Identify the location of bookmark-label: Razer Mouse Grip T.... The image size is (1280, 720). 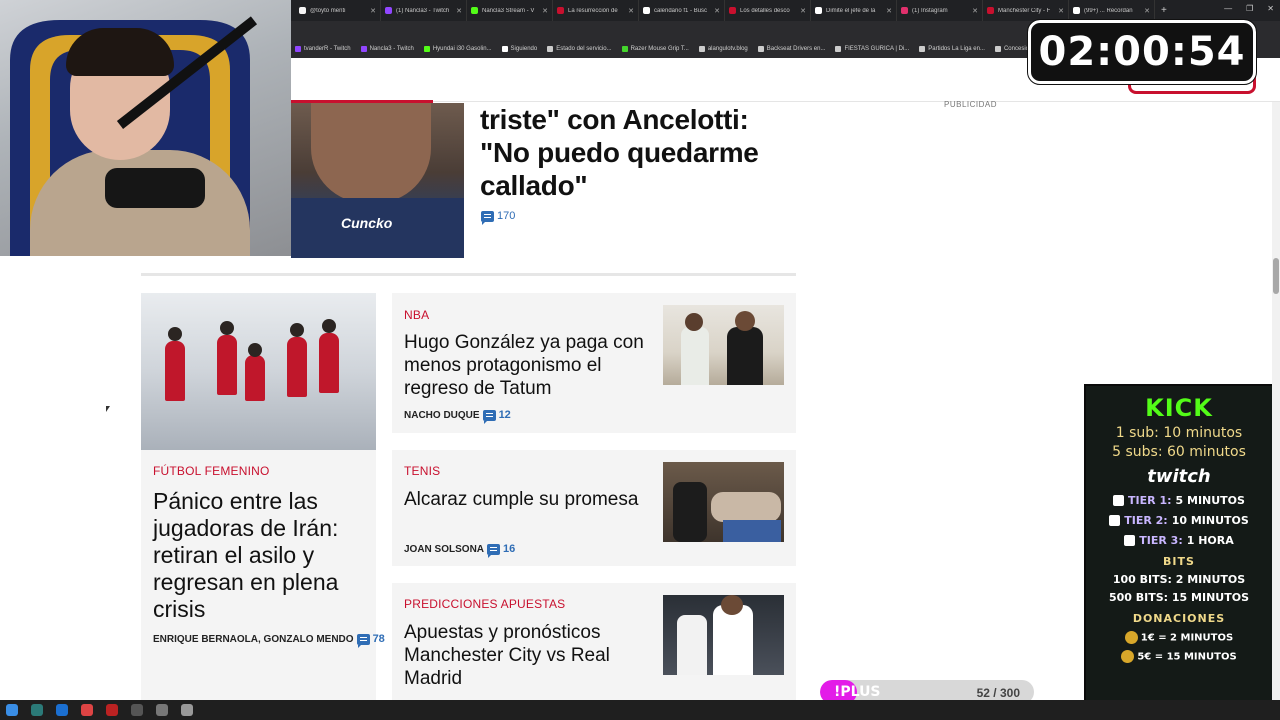
(659, 49).